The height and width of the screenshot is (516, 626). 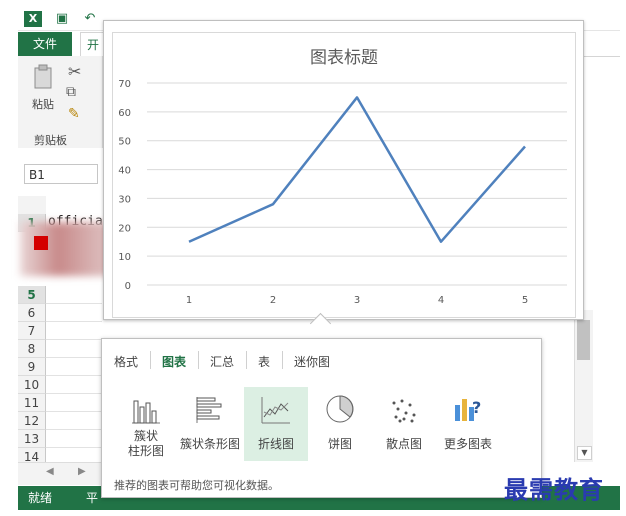 I want to click on option-scatter-chart: 散点图, so click(x=404, y=424).